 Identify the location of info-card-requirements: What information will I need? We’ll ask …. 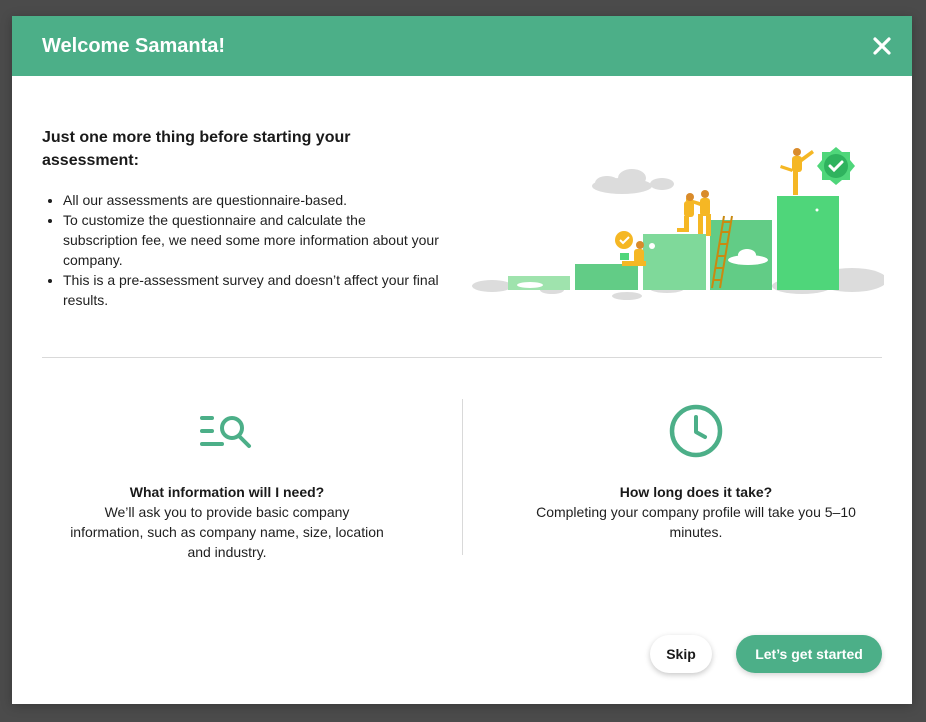
(227, 481).